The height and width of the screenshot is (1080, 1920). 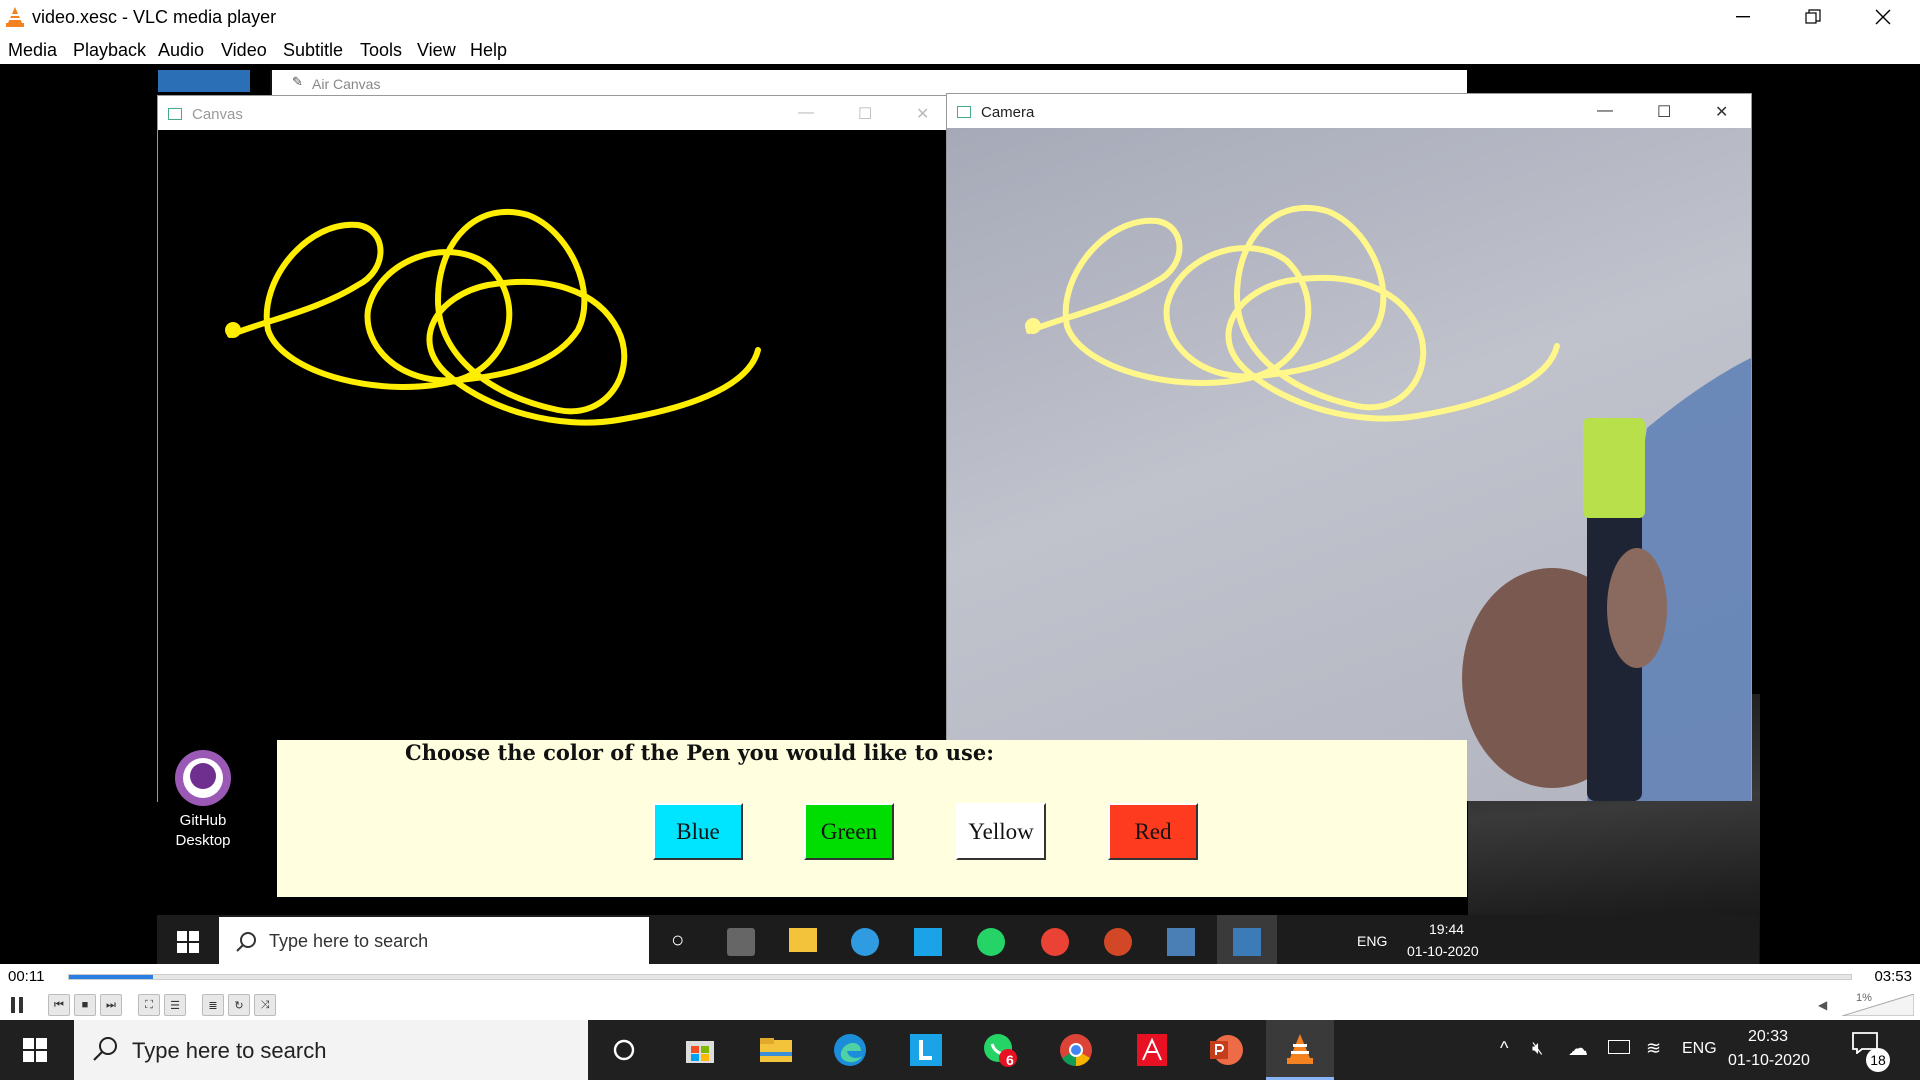 What do you see at coordinates (552, 113) in the screenshot?
I see `canvas-titlebar: Canvas — ☐ ✕` at bounding box center [552, 113].